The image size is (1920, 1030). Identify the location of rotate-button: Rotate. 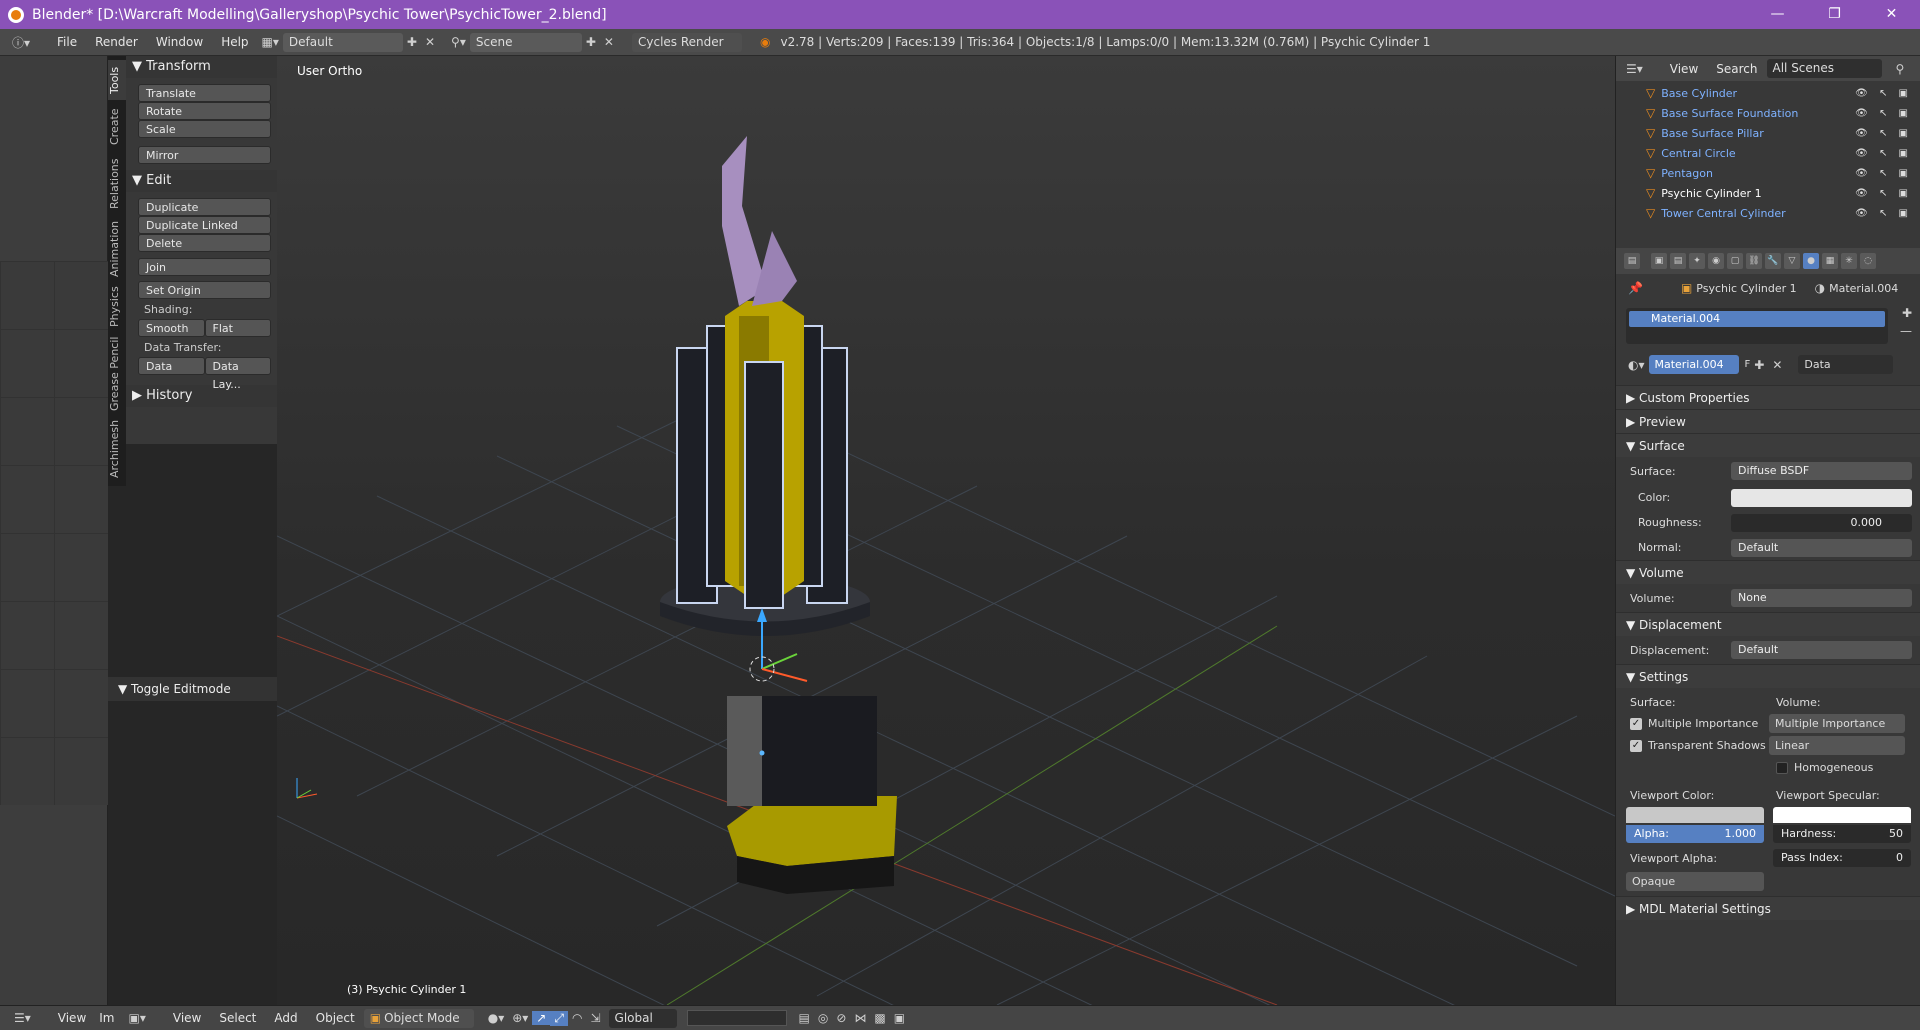
(204, 111).